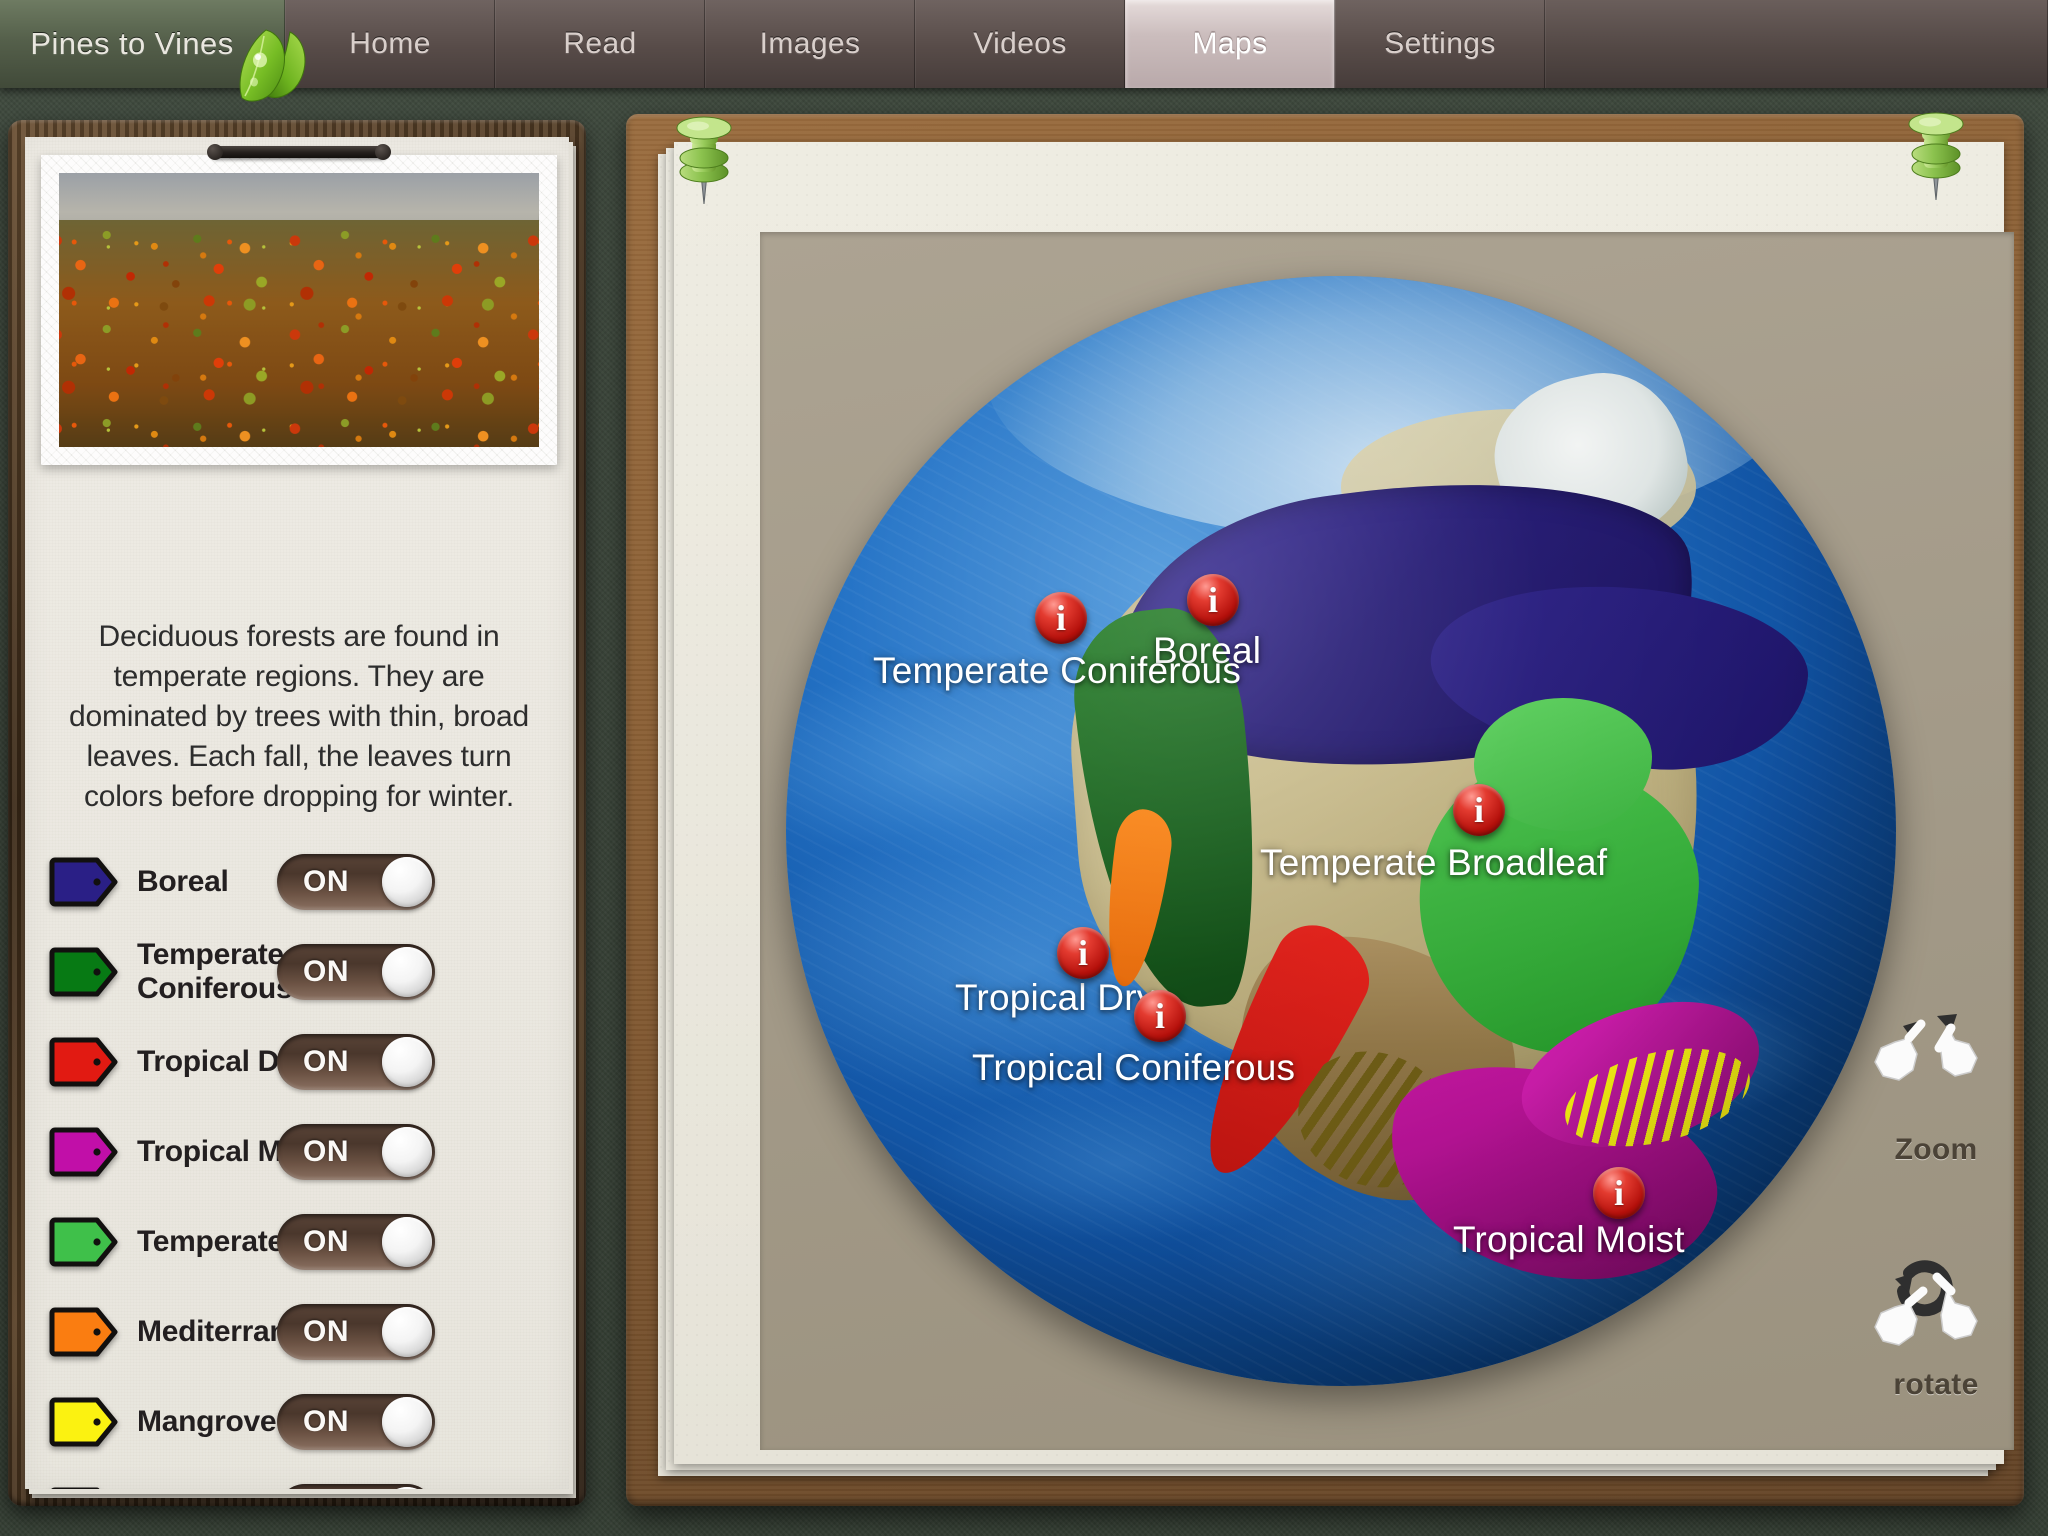 This screenshot has width=2048, height=1536. What do you see at coordinates (85, 1152) in the screenshot?
I see `tag-swatch-tropical-moist-icon` at bounding box center [85, 1152].